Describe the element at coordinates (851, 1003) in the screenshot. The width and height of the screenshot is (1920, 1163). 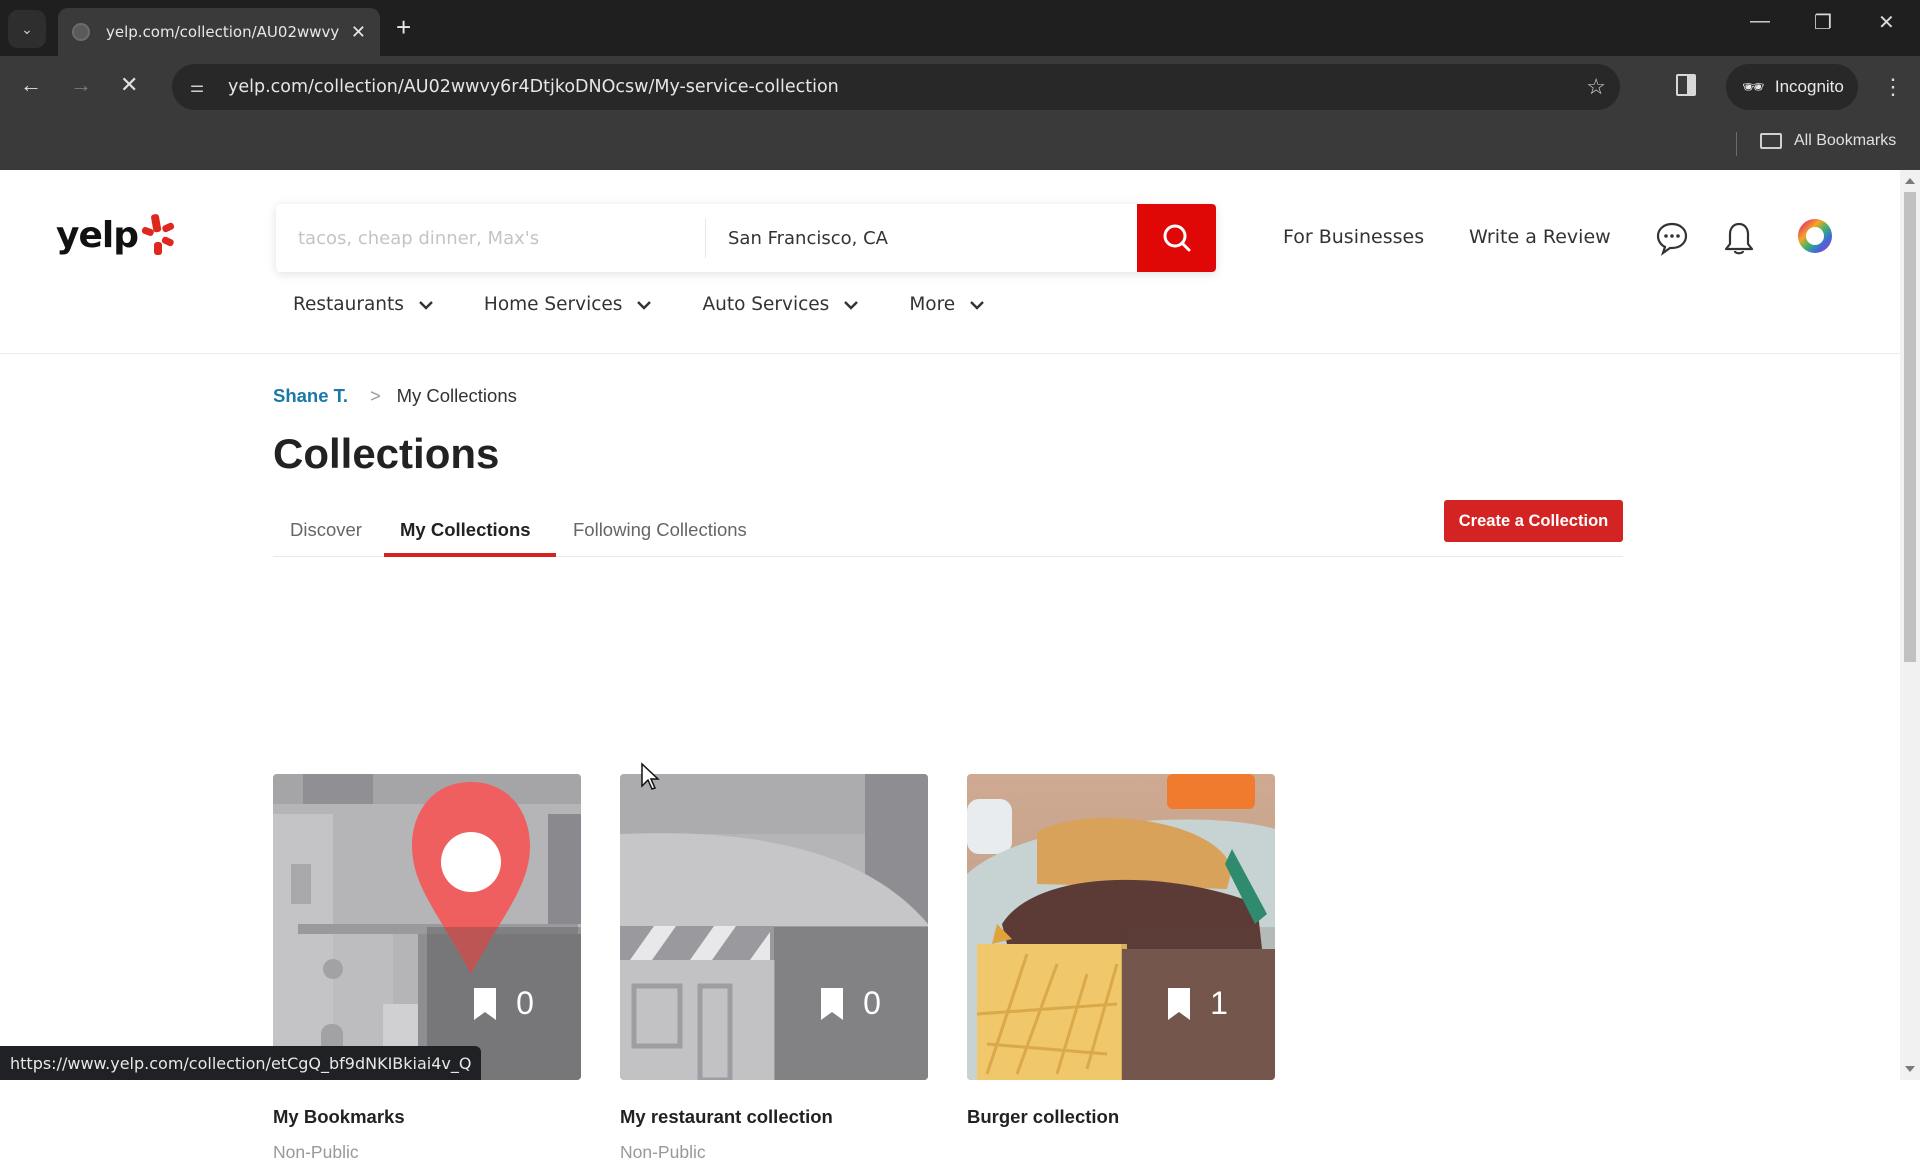
I see `bookmark-count-overlay: 0` at that location.